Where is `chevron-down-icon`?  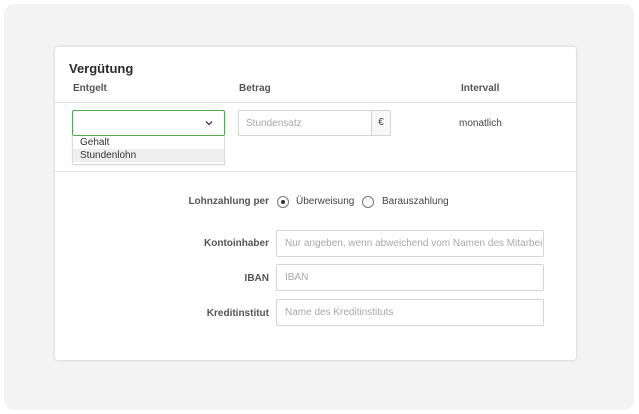 chevron-down-icon is located at coordinates (209, 123).